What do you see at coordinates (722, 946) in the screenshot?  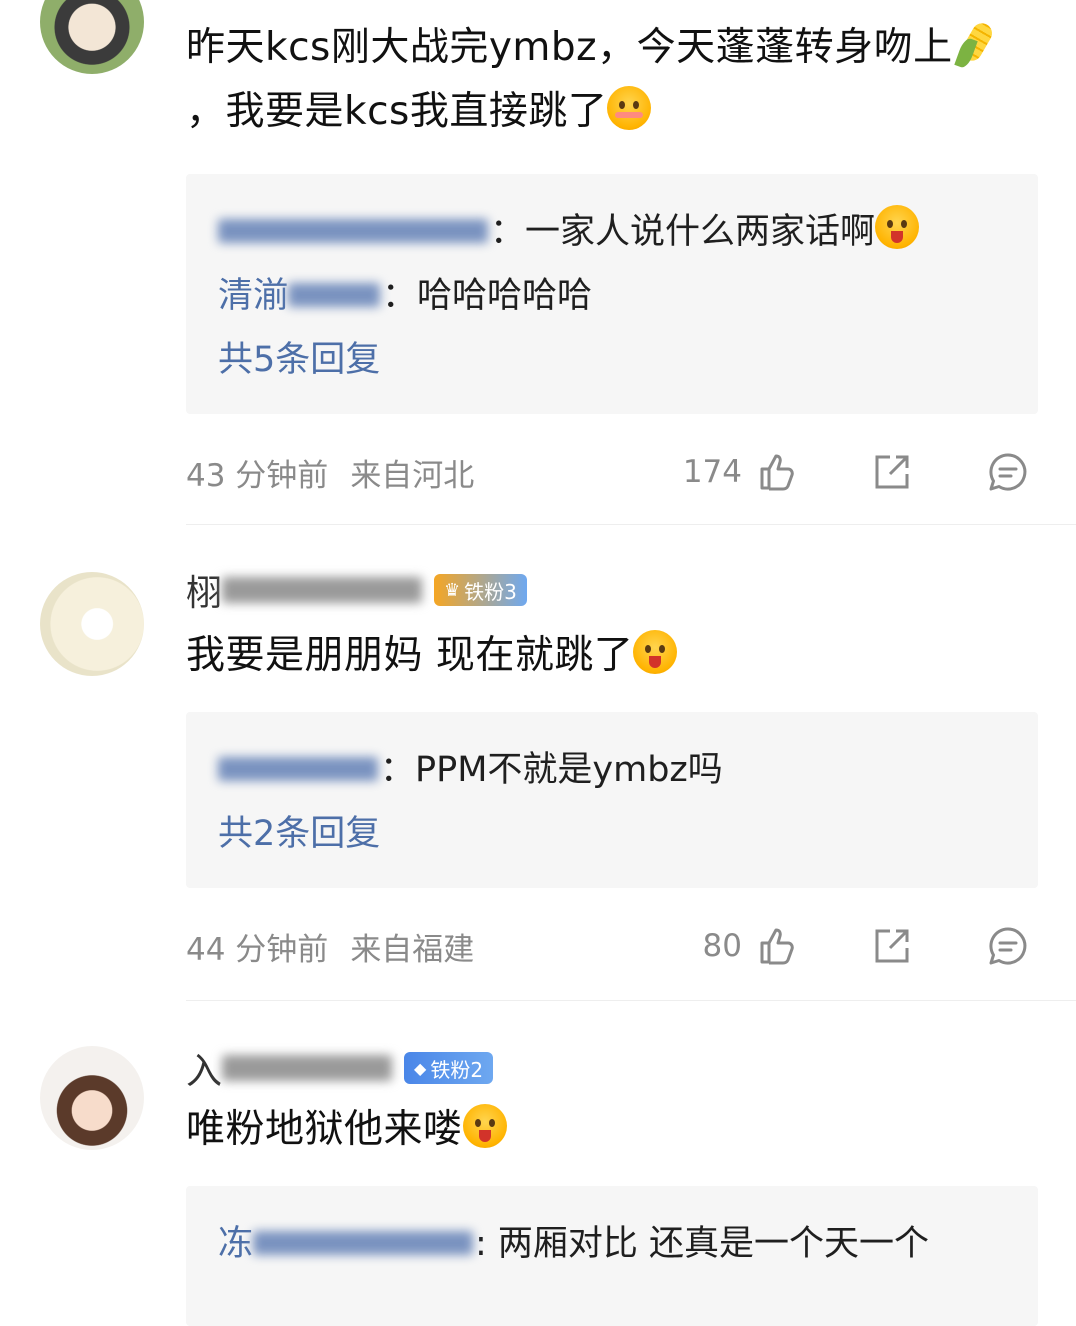 I see `like-count: 80` at bounding box center [722, 946].